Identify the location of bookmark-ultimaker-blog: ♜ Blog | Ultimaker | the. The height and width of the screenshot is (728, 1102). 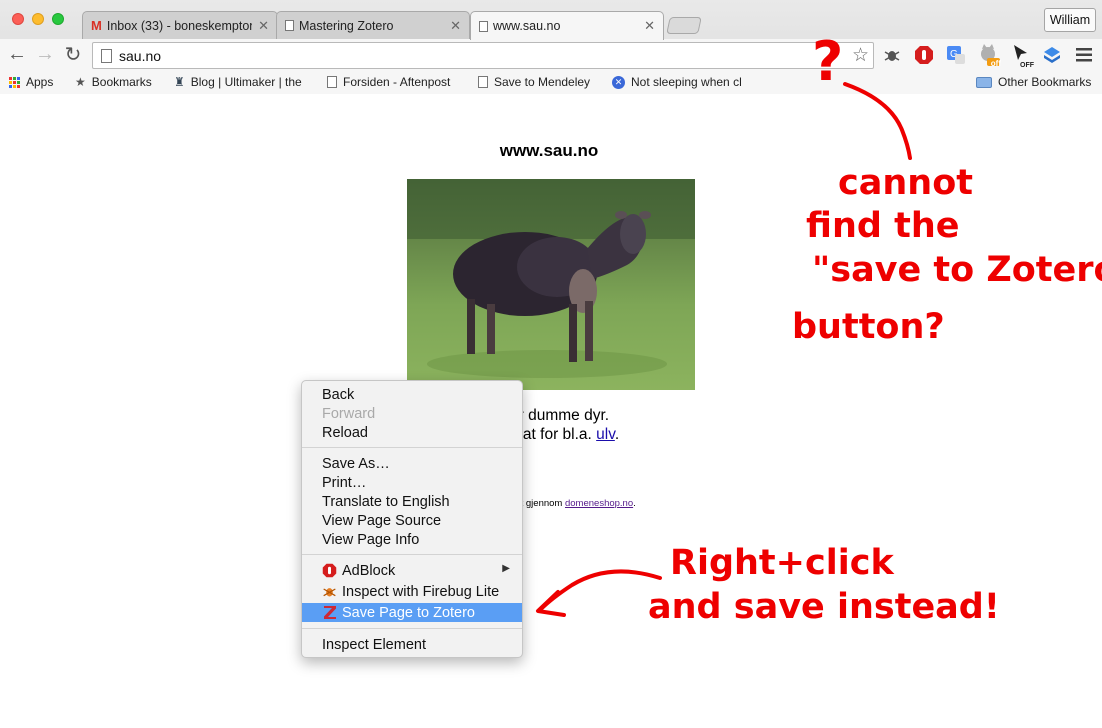
(242, 82).